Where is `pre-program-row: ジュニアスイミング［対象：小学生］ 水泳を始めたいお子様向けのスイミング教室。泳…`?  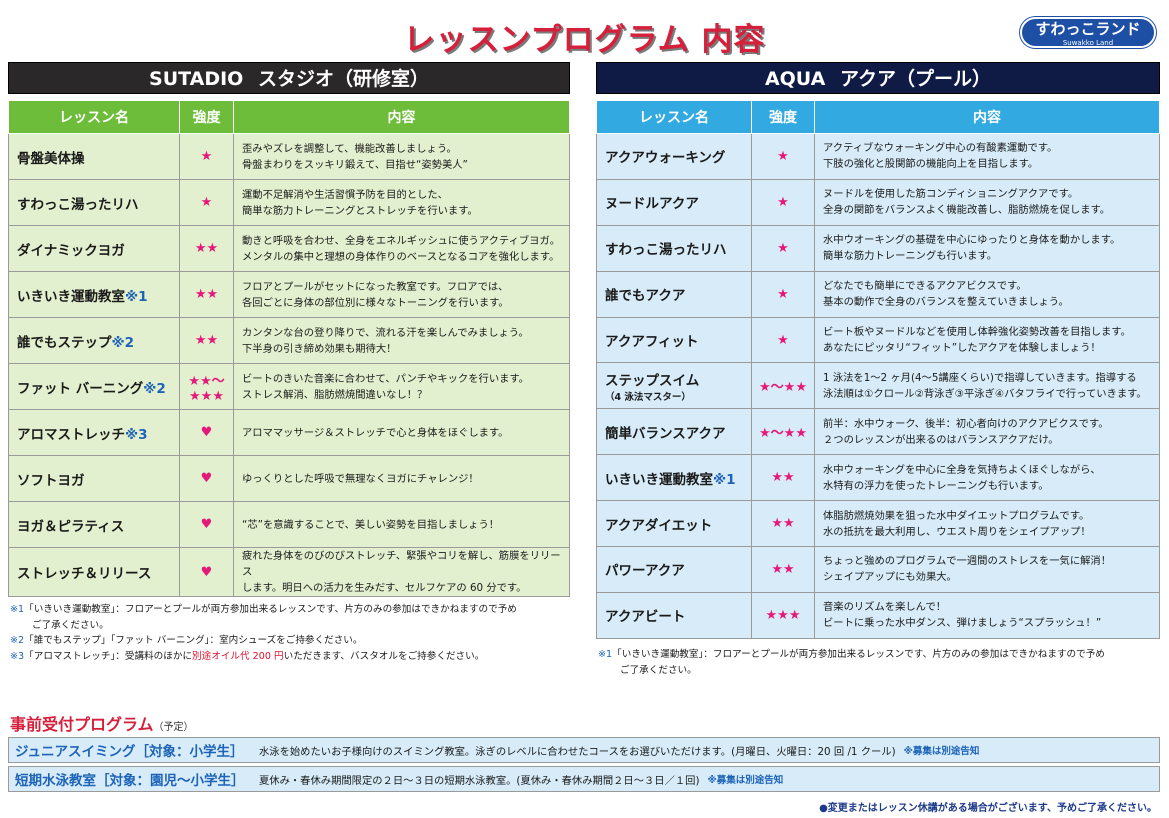 pre-program-row: ジュニアスイミング［対象：小学生］ 水泳を始めたいお子様向けのスイミング教室。泳… is located at coordinates (584, 750).